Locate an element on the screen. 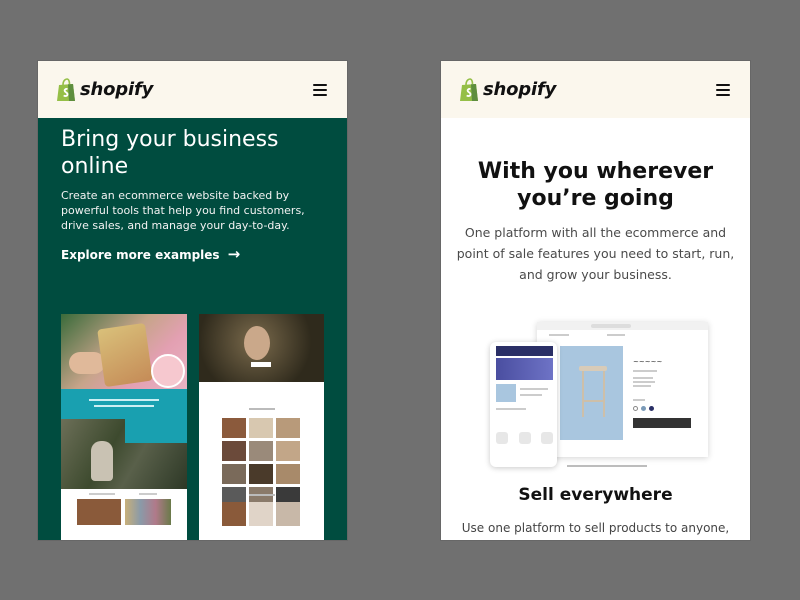 Image resolution: width=800 pixels, height=600 pixels. explore-link-label: Explore more examples is located at coordinates (140, 254).